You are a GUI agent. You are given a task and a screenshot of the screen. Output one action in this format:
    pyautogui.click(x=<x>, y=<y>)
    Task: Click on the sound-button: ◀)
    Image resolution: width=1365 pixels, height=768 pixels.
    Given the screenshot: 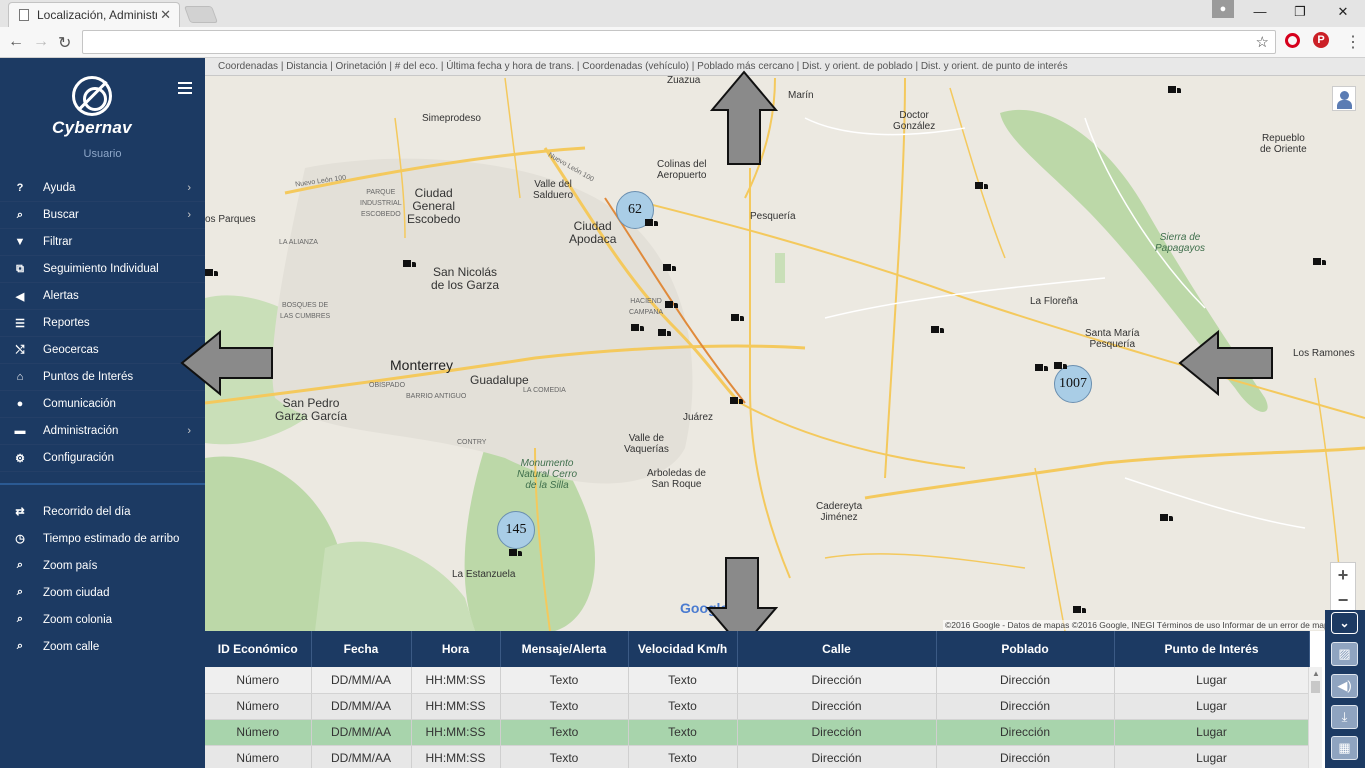 What is the action you would take?
    pyautogui.click(x=1344, y=686)
    